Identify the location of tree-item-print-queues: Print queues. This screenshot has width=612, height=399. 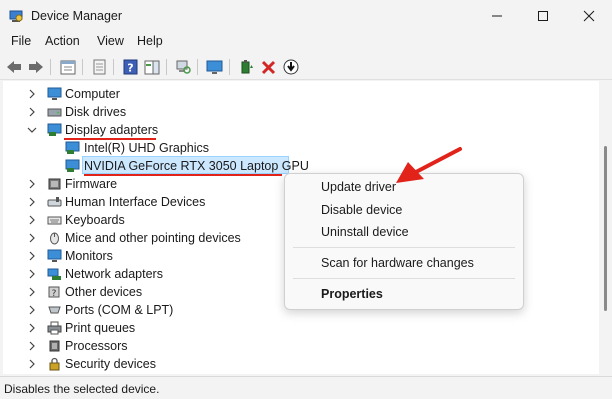
(153, 328).